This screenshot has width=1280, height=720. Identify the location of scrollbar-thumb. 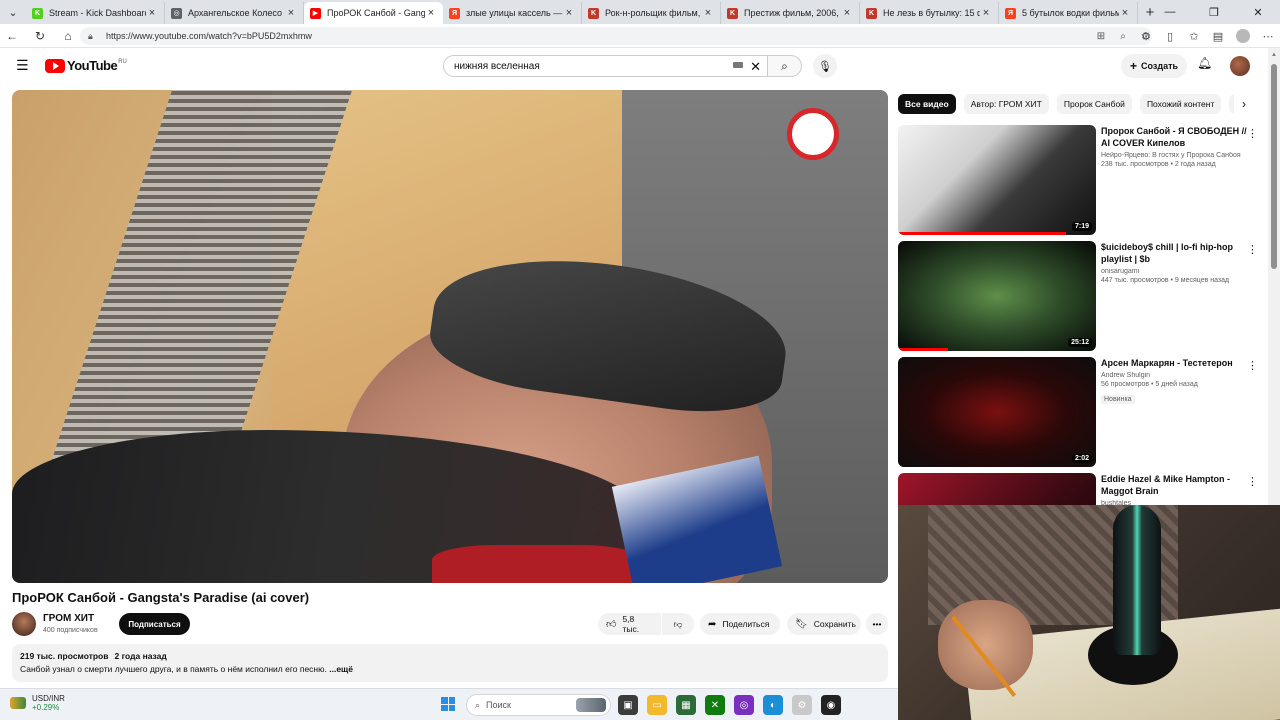
(1274, 166).